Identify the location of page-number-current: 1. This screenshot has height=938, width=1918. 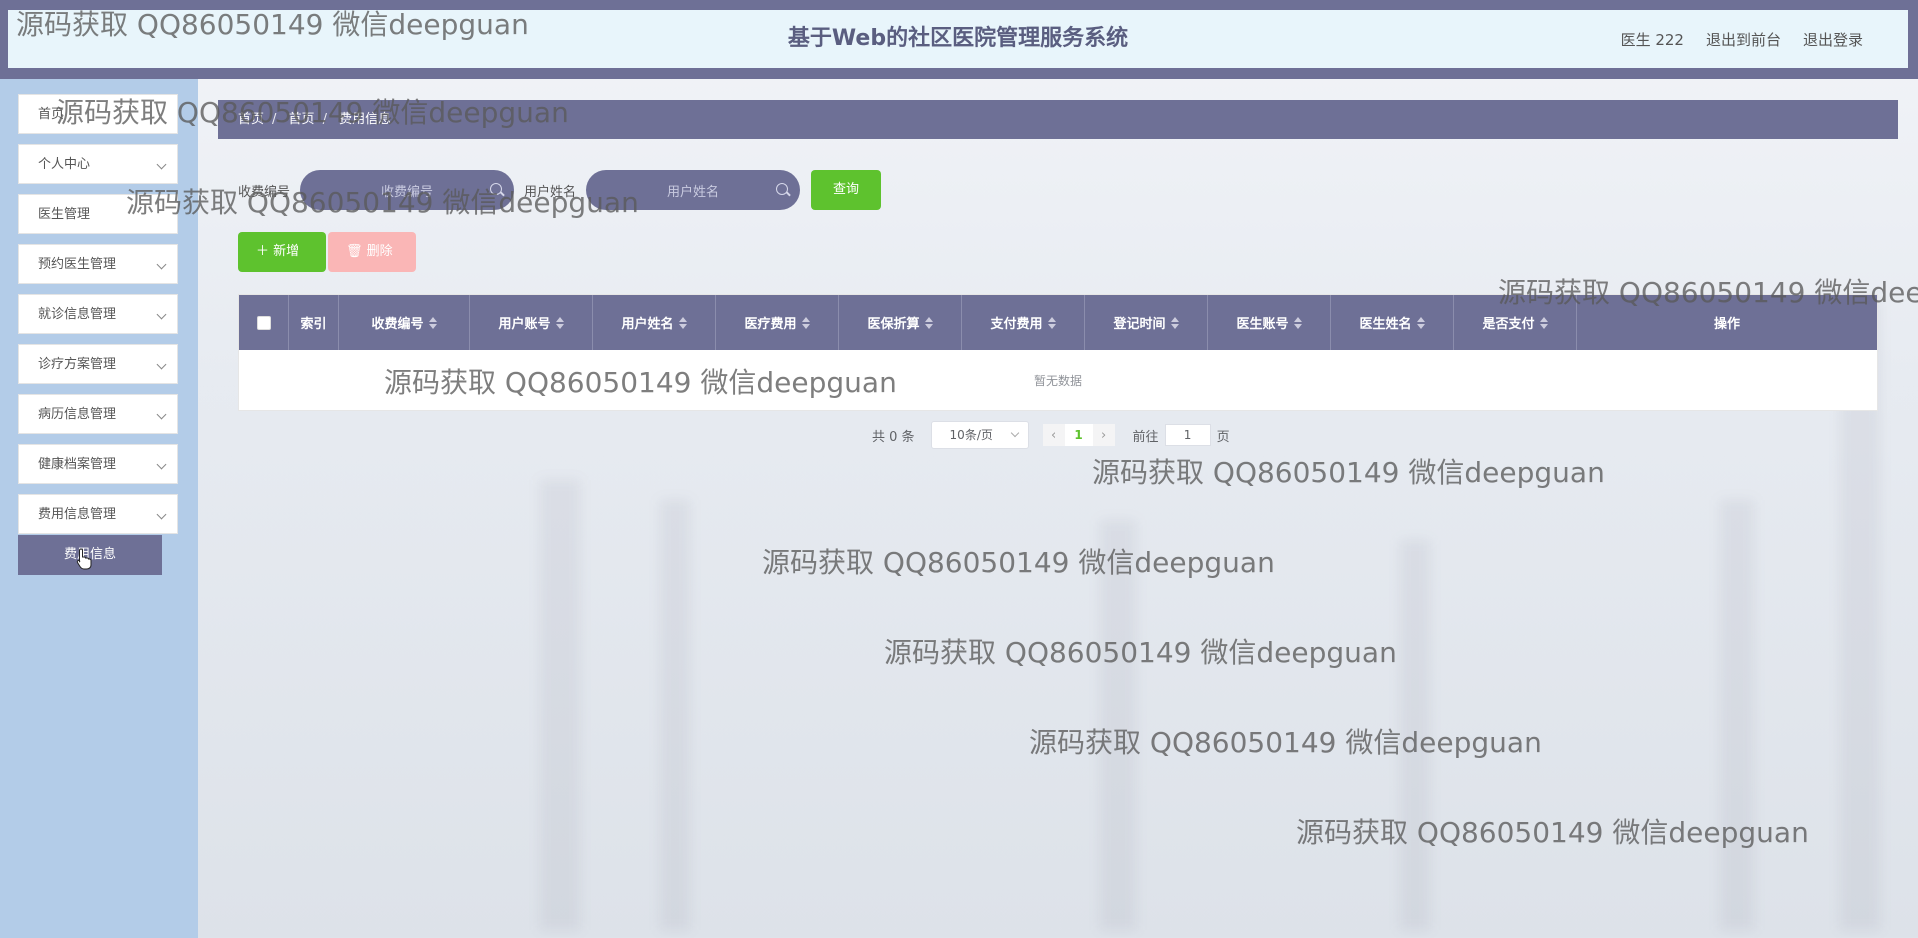
(1078, 435).